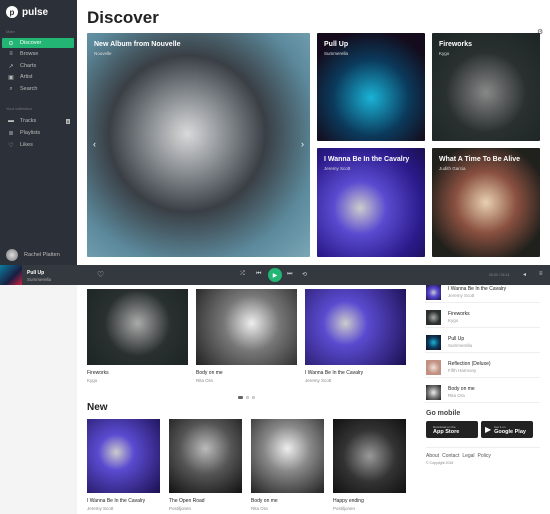 The width and height of the screenshot is (550, 514). Describe the element at coordinates (480, 159) in the screenshot. I see `title: What A Time To Be Alive` at that location.